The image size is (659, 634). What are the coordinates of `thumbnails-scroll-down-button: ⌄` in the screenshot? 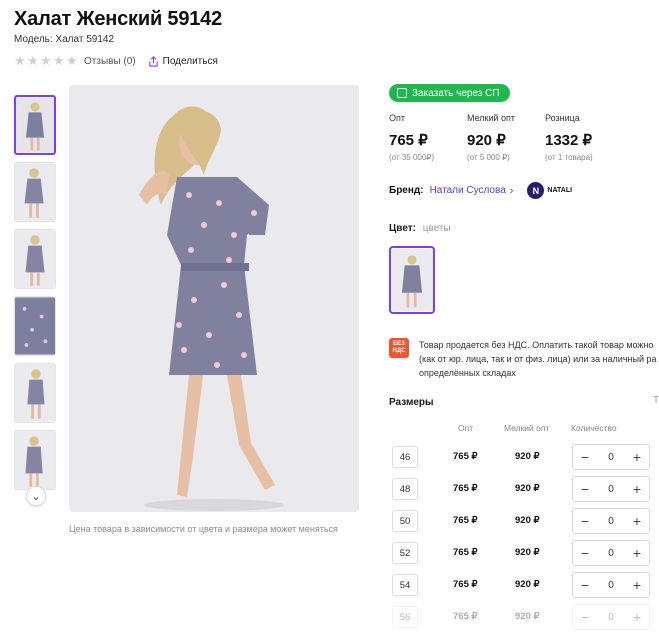 It's located at (36, 496).